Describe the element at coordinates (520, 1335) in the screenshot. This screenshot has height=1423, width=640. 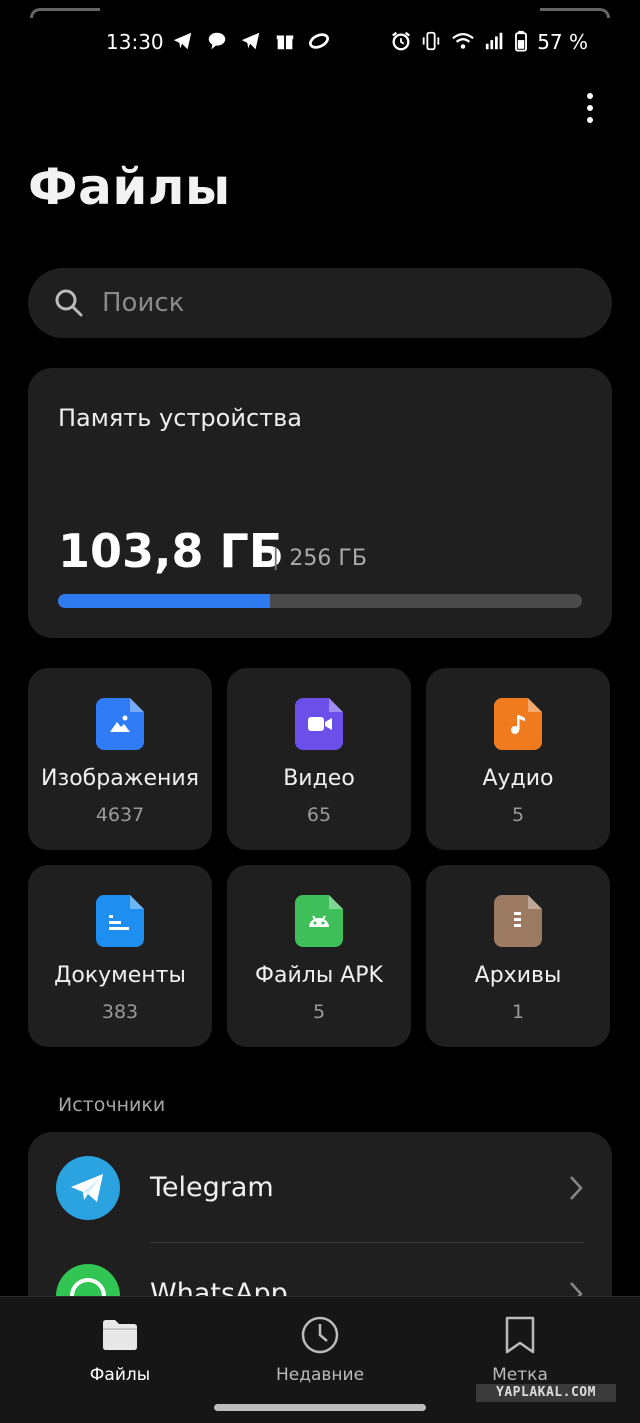
I see `bookmark-icon` at that location.